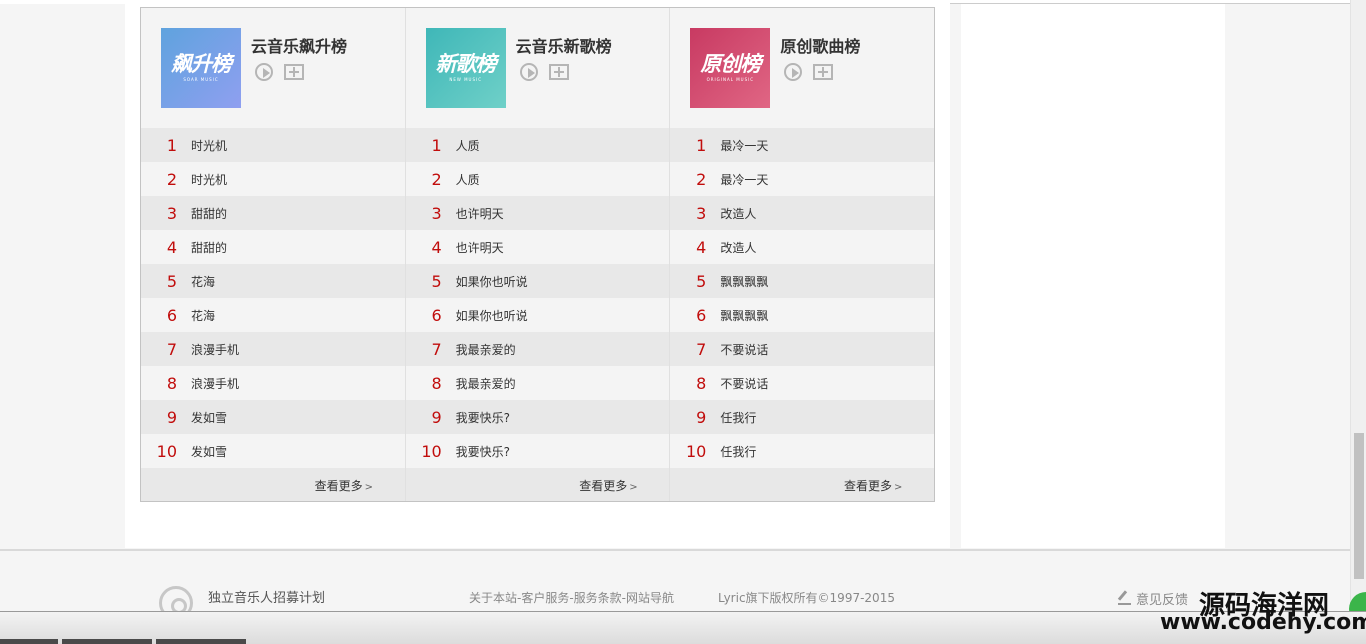 This screenshot has height=644, width=1366. Describe the element at coordinates (820, 45) in the screenshot. I see `chart-title: 原创歌曲榜` at that location.